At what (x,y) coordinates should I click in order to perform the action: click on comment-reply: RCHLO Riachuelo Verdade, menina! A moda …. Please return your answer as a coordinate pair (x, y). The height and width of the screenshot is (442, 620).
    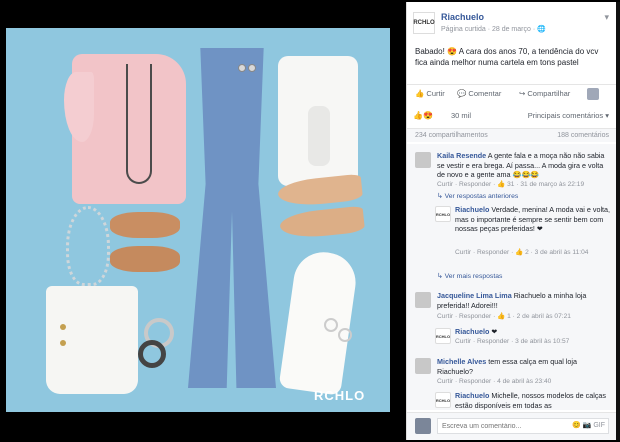
    Looking at the image, I should click on (511, 244).